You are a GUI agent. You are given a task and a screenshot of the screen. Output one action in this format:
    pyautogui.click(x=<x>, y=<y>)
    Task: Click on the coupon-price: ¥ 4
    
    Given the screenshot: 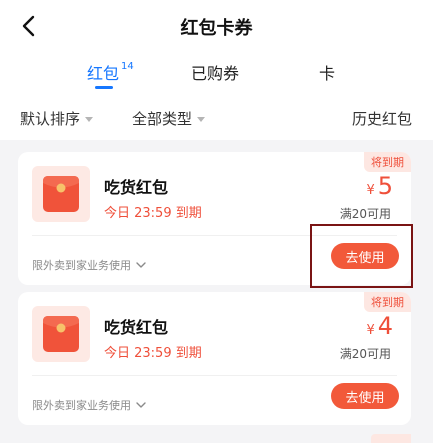 What is the action you would take?
    pyautogui.click(x=379, y=326)
    